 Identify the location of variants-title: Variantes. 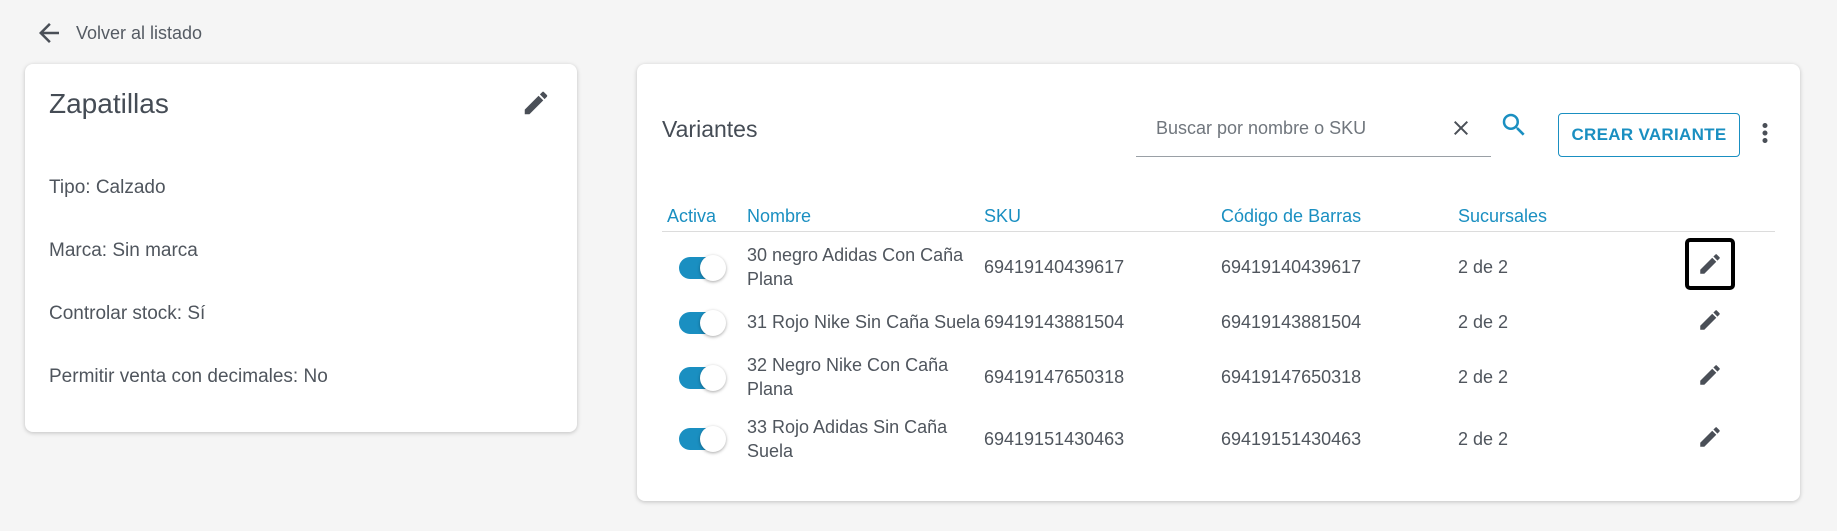
(710, 129).